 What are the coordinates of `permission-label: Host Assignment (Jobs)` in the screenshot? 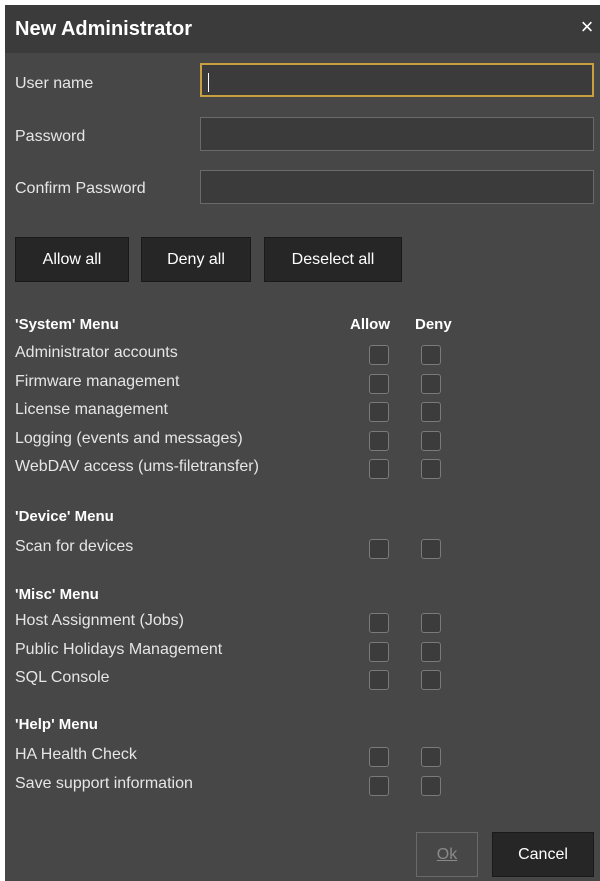 It's located at (99, 620).